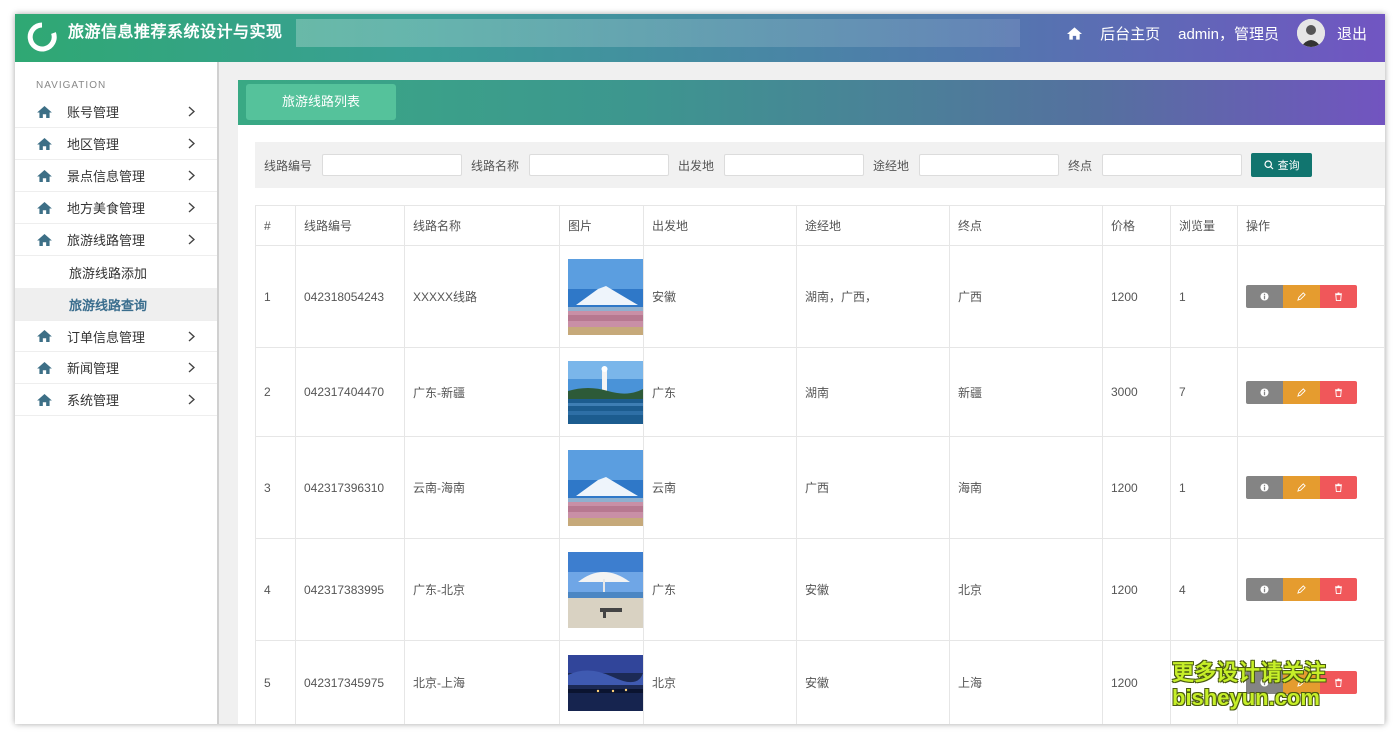 This screenshot has height=739, width=1400. What do you see at coordinates (116, 144) in the screenshot?
I see `sidebar-item-region: 地区管理` at bounding box center [116, 144].